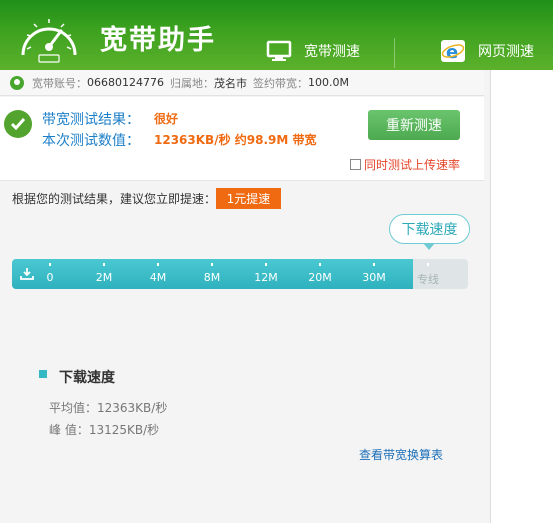 The height and width of the screenshot is (523, 553). I want to click on monitor-icon, so click(279, 50).